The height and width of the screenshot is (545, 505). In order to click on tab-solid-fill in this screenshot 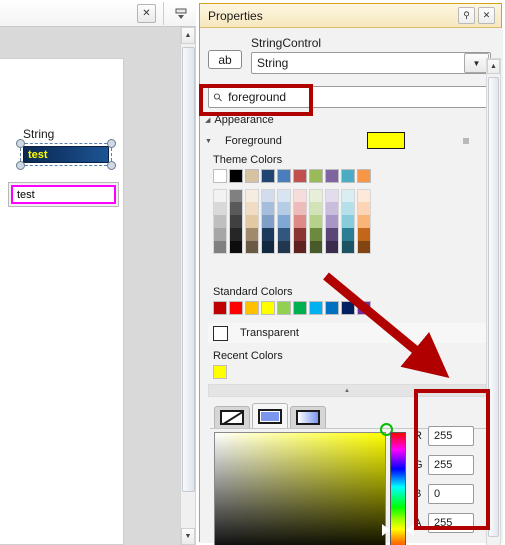, I will do `click(270, 416)`.